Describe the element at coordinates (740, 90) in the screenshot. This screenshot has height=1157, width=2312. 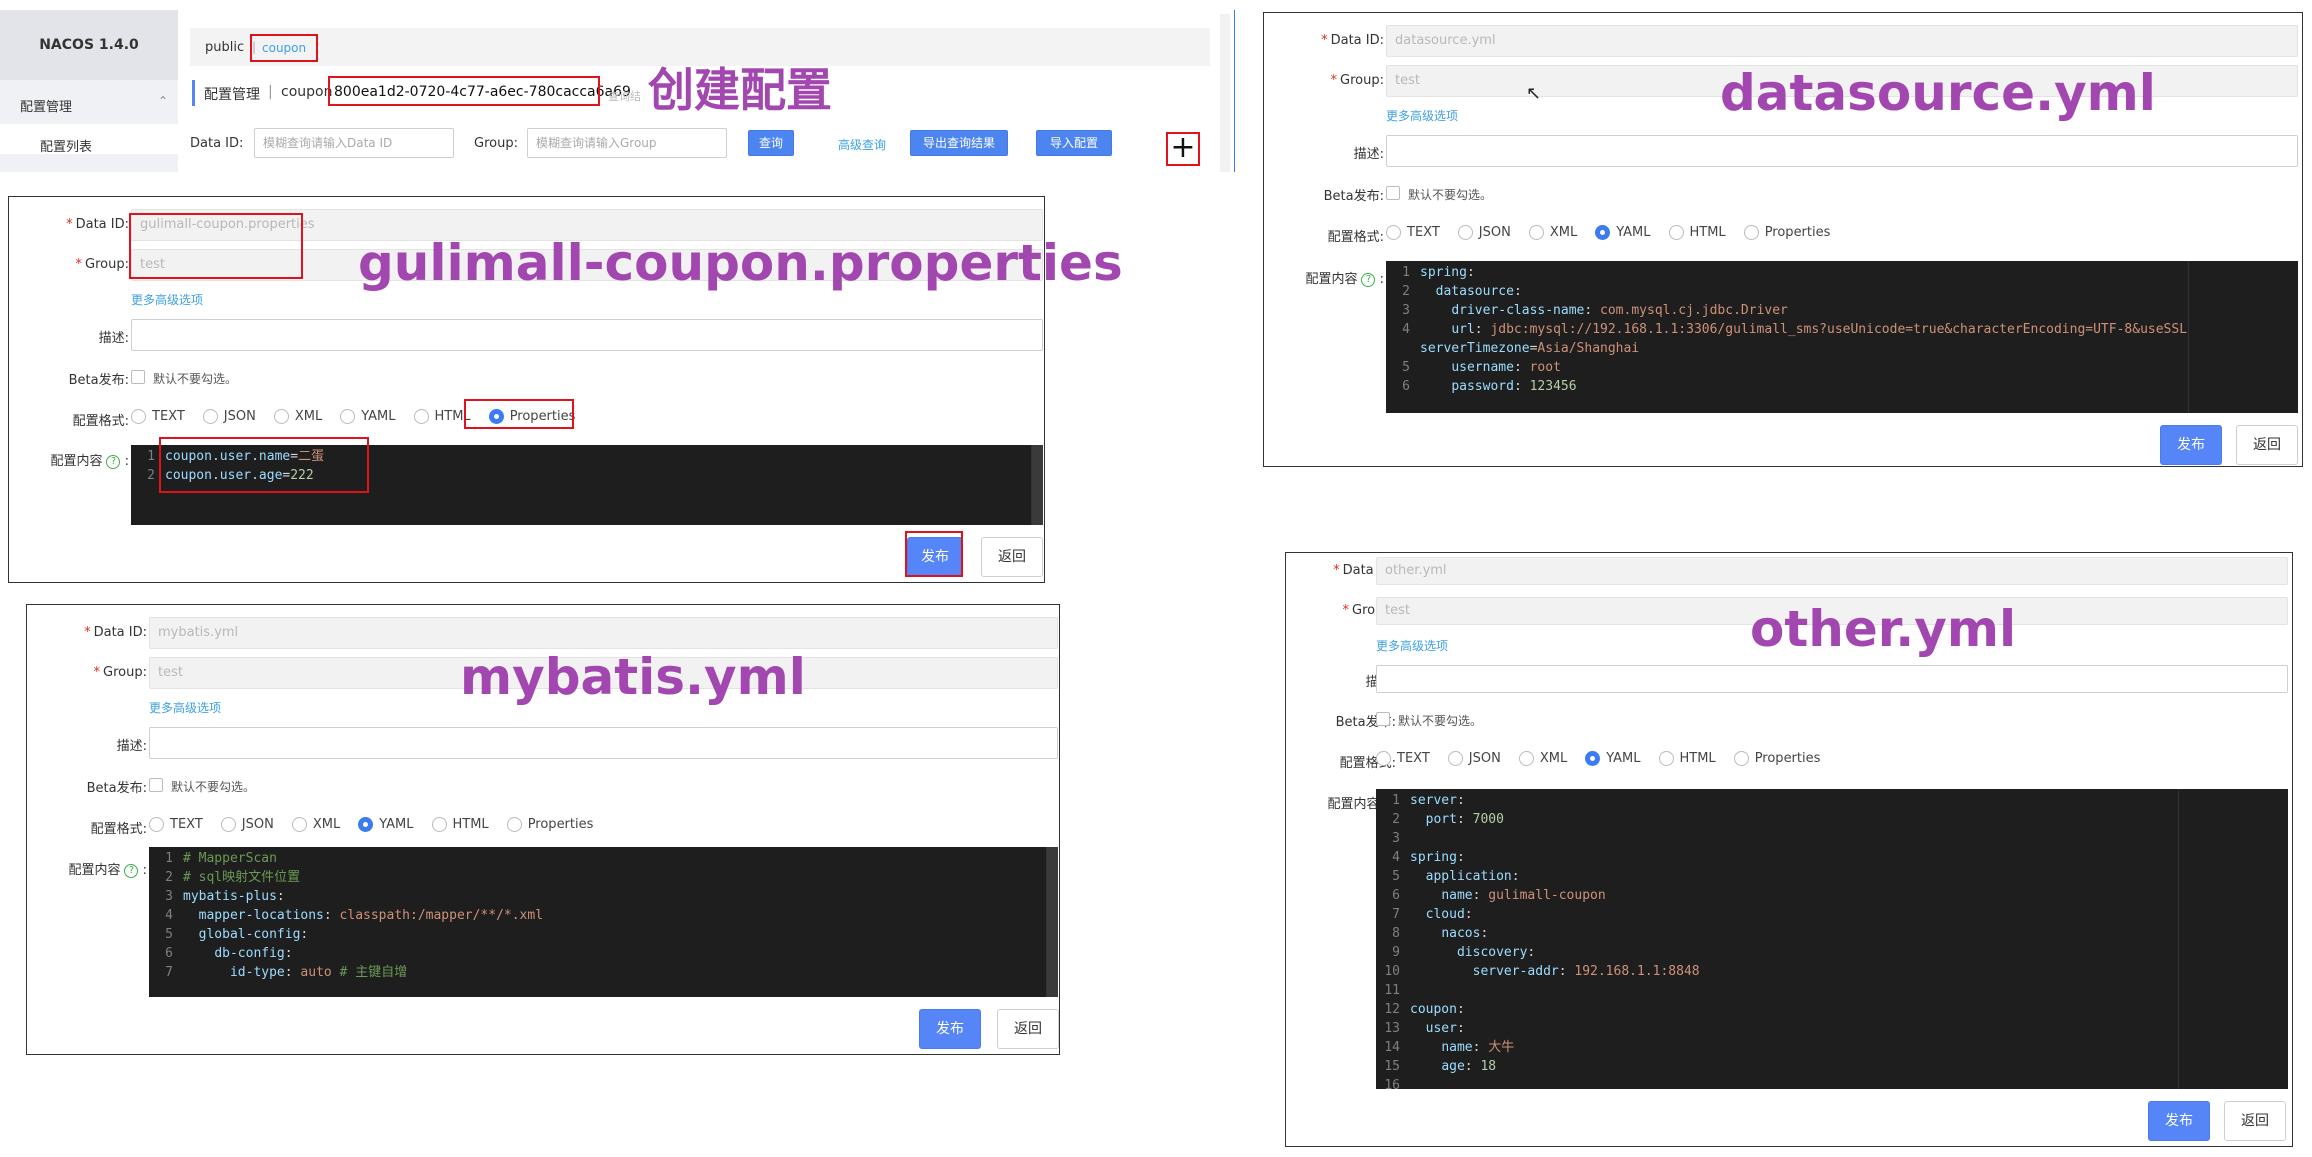
I see `annotation-create: 创建配置` at that location.